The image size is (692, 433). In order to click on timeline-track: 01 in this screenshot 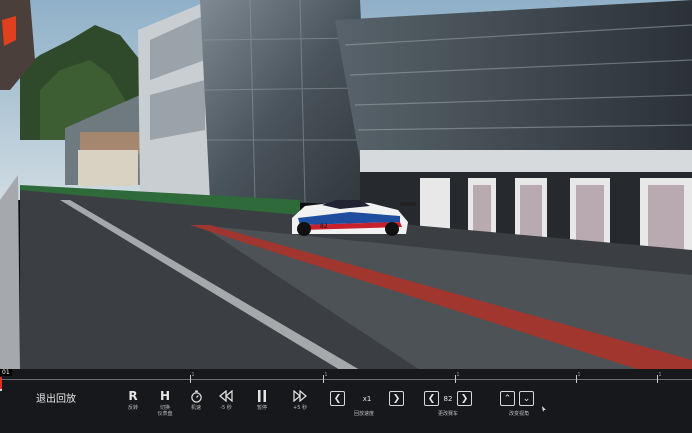, I will do `click(346, 380)`.